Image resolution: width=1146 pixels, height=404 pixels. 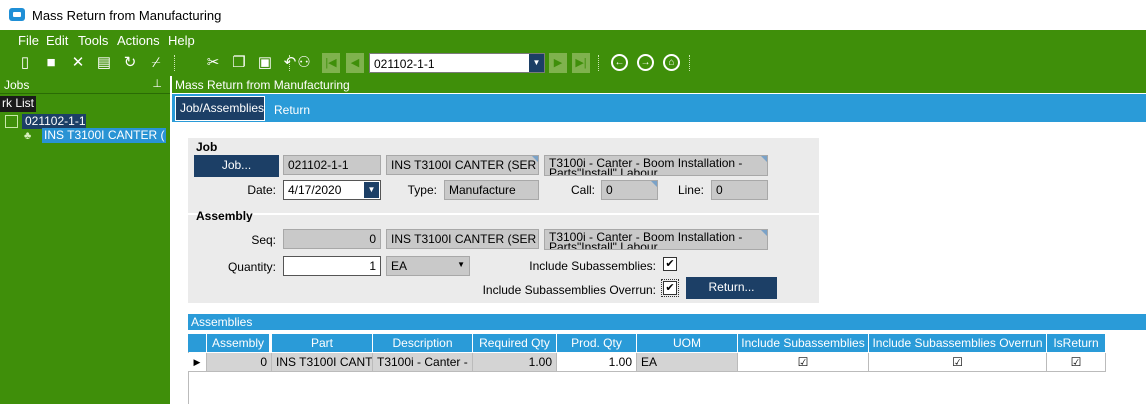 I want to click on col-uom: UOM, so click(x=687, y=343).